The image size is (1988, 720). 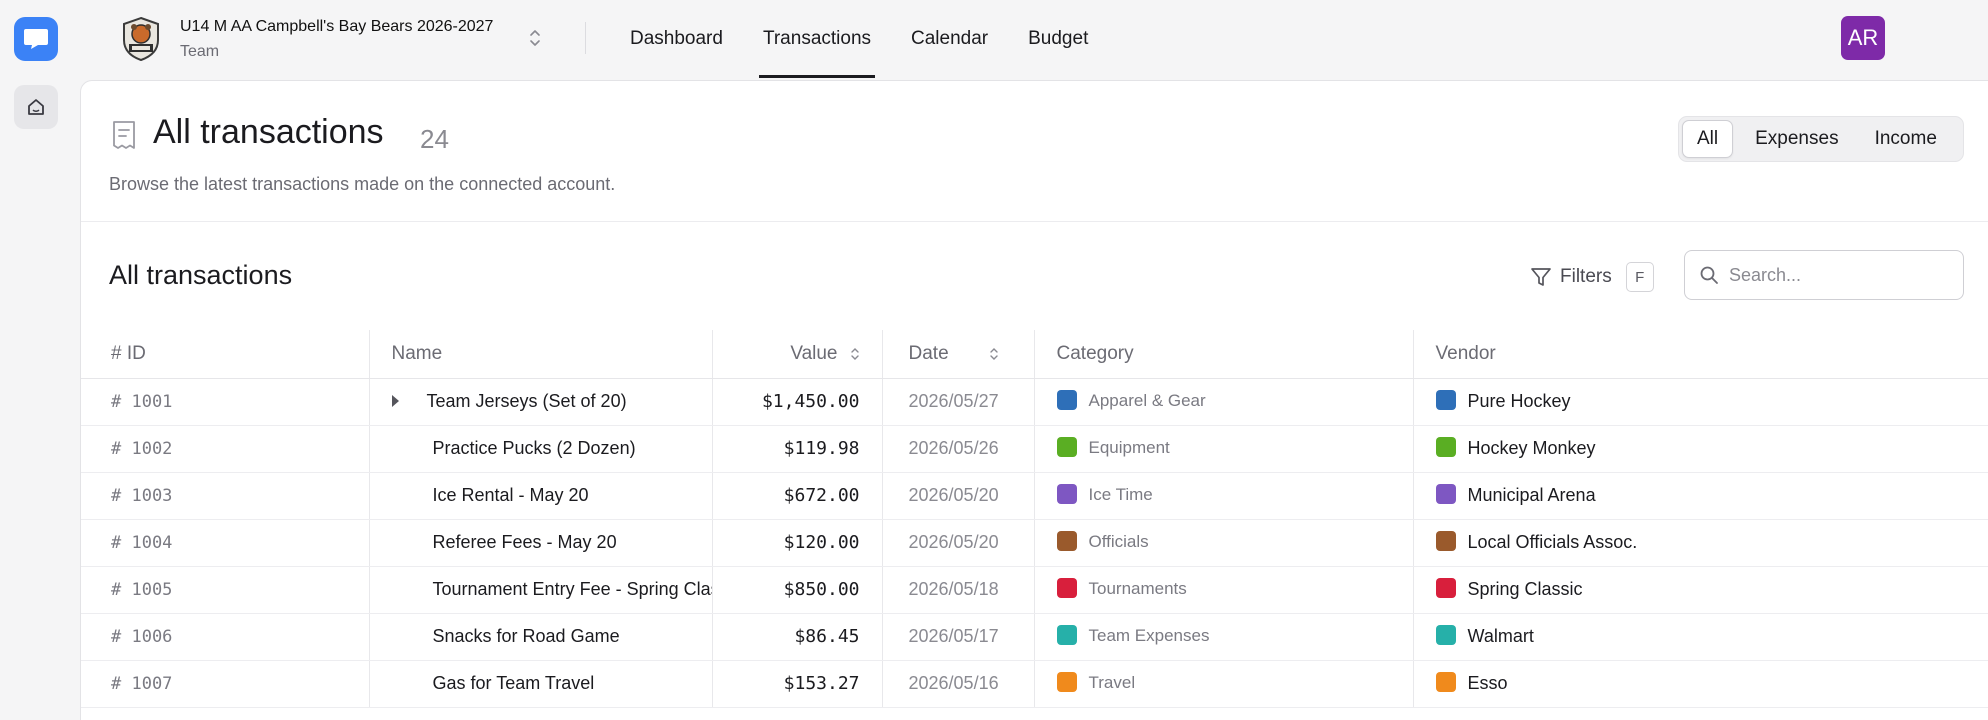 I want to click on row-value: $119.98, so click(x=797, y=449).